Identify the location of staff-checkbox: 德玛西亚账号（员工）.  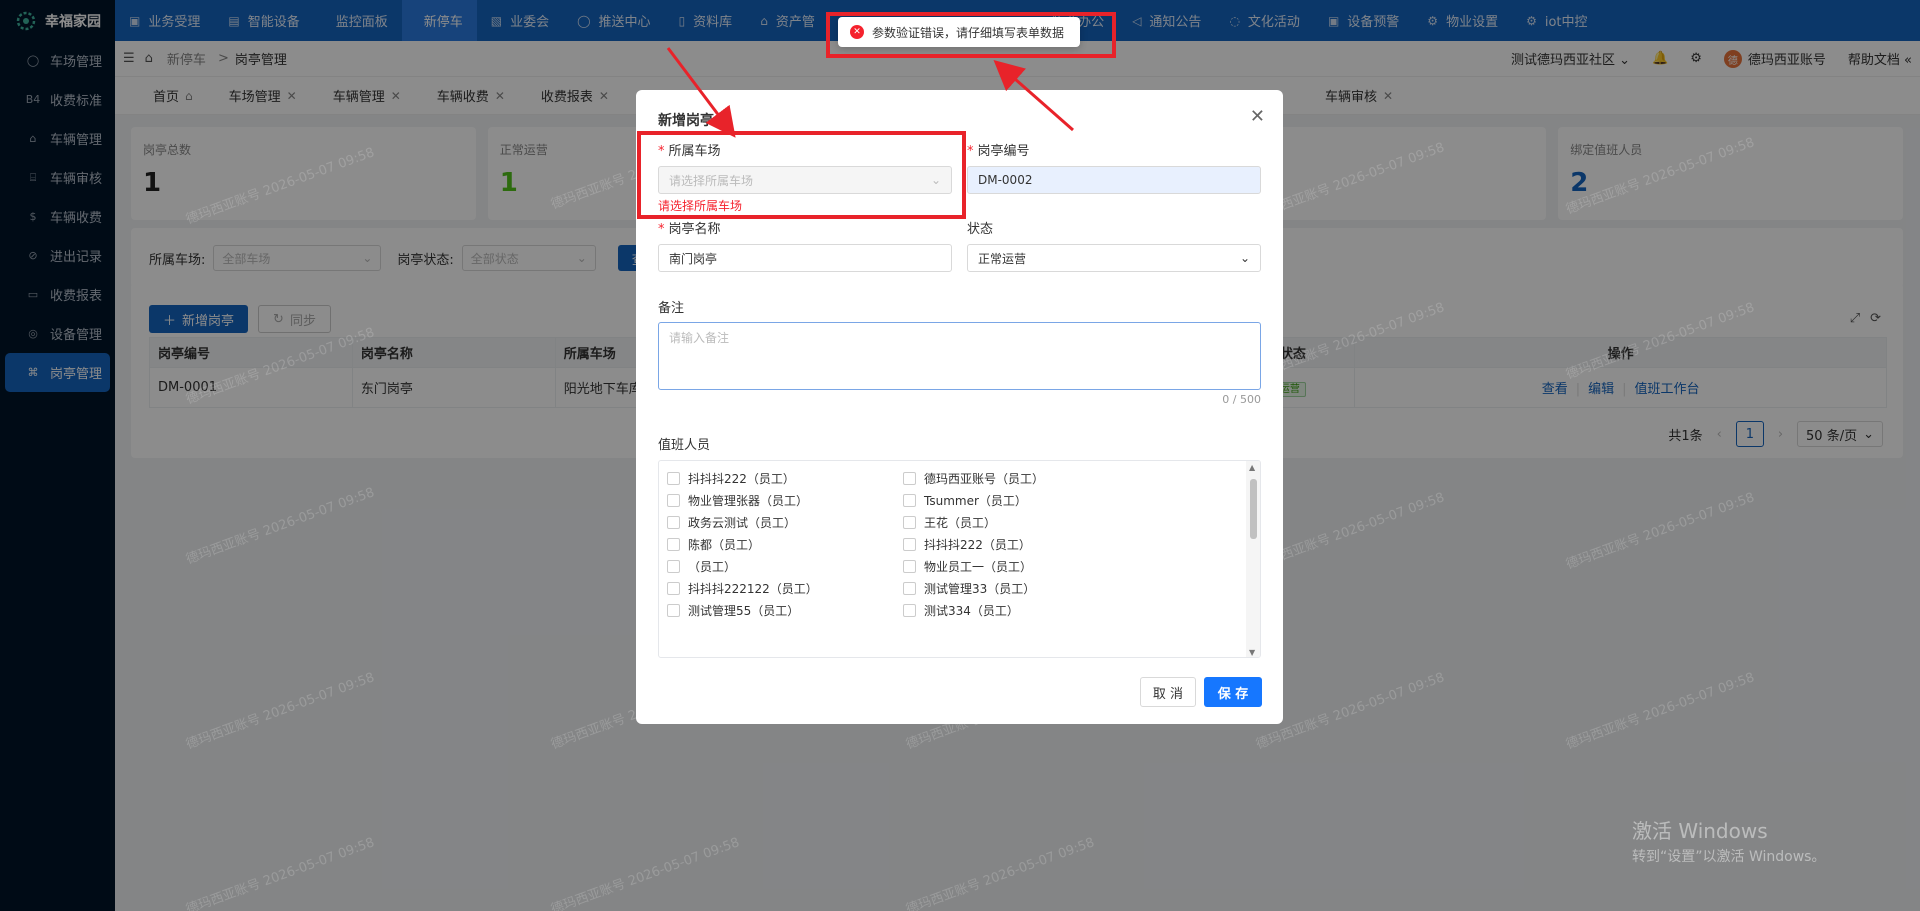
(973, 478).